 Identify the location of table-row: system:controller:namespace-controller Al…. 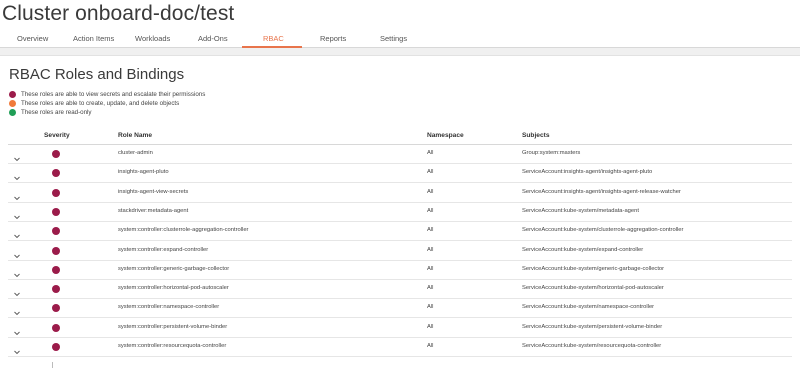
(400, 309).